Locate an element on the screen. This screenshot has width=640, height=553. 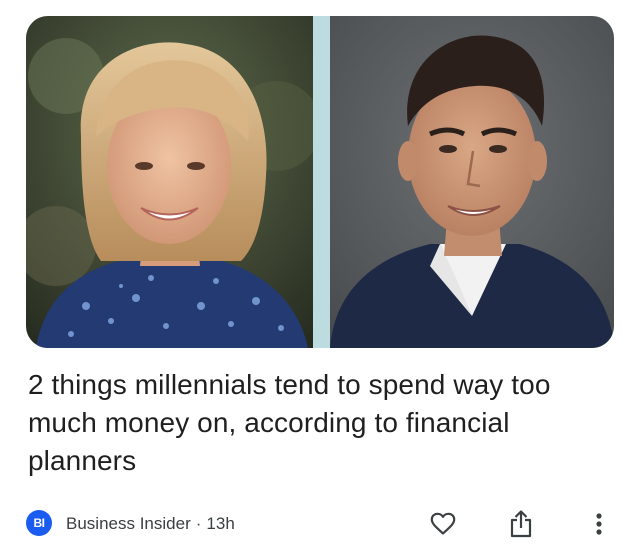
like-button is located at coordinates (443, 524).